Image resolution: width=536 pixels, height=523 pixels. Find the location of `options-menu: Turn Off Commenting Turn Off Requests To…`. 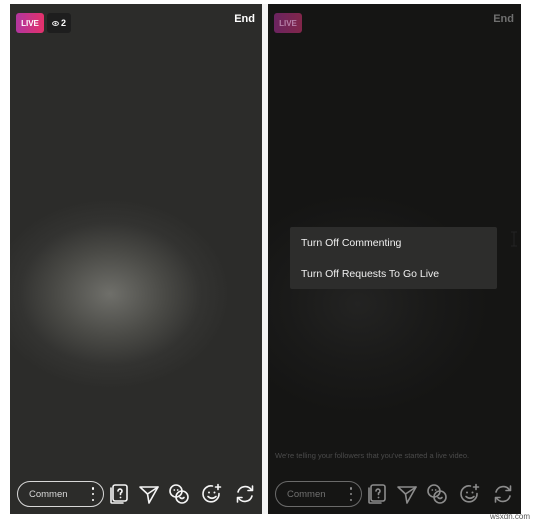

options-menu: Turn Off Commenting Turn Off Requests To… is located at coordinates (393, 258).